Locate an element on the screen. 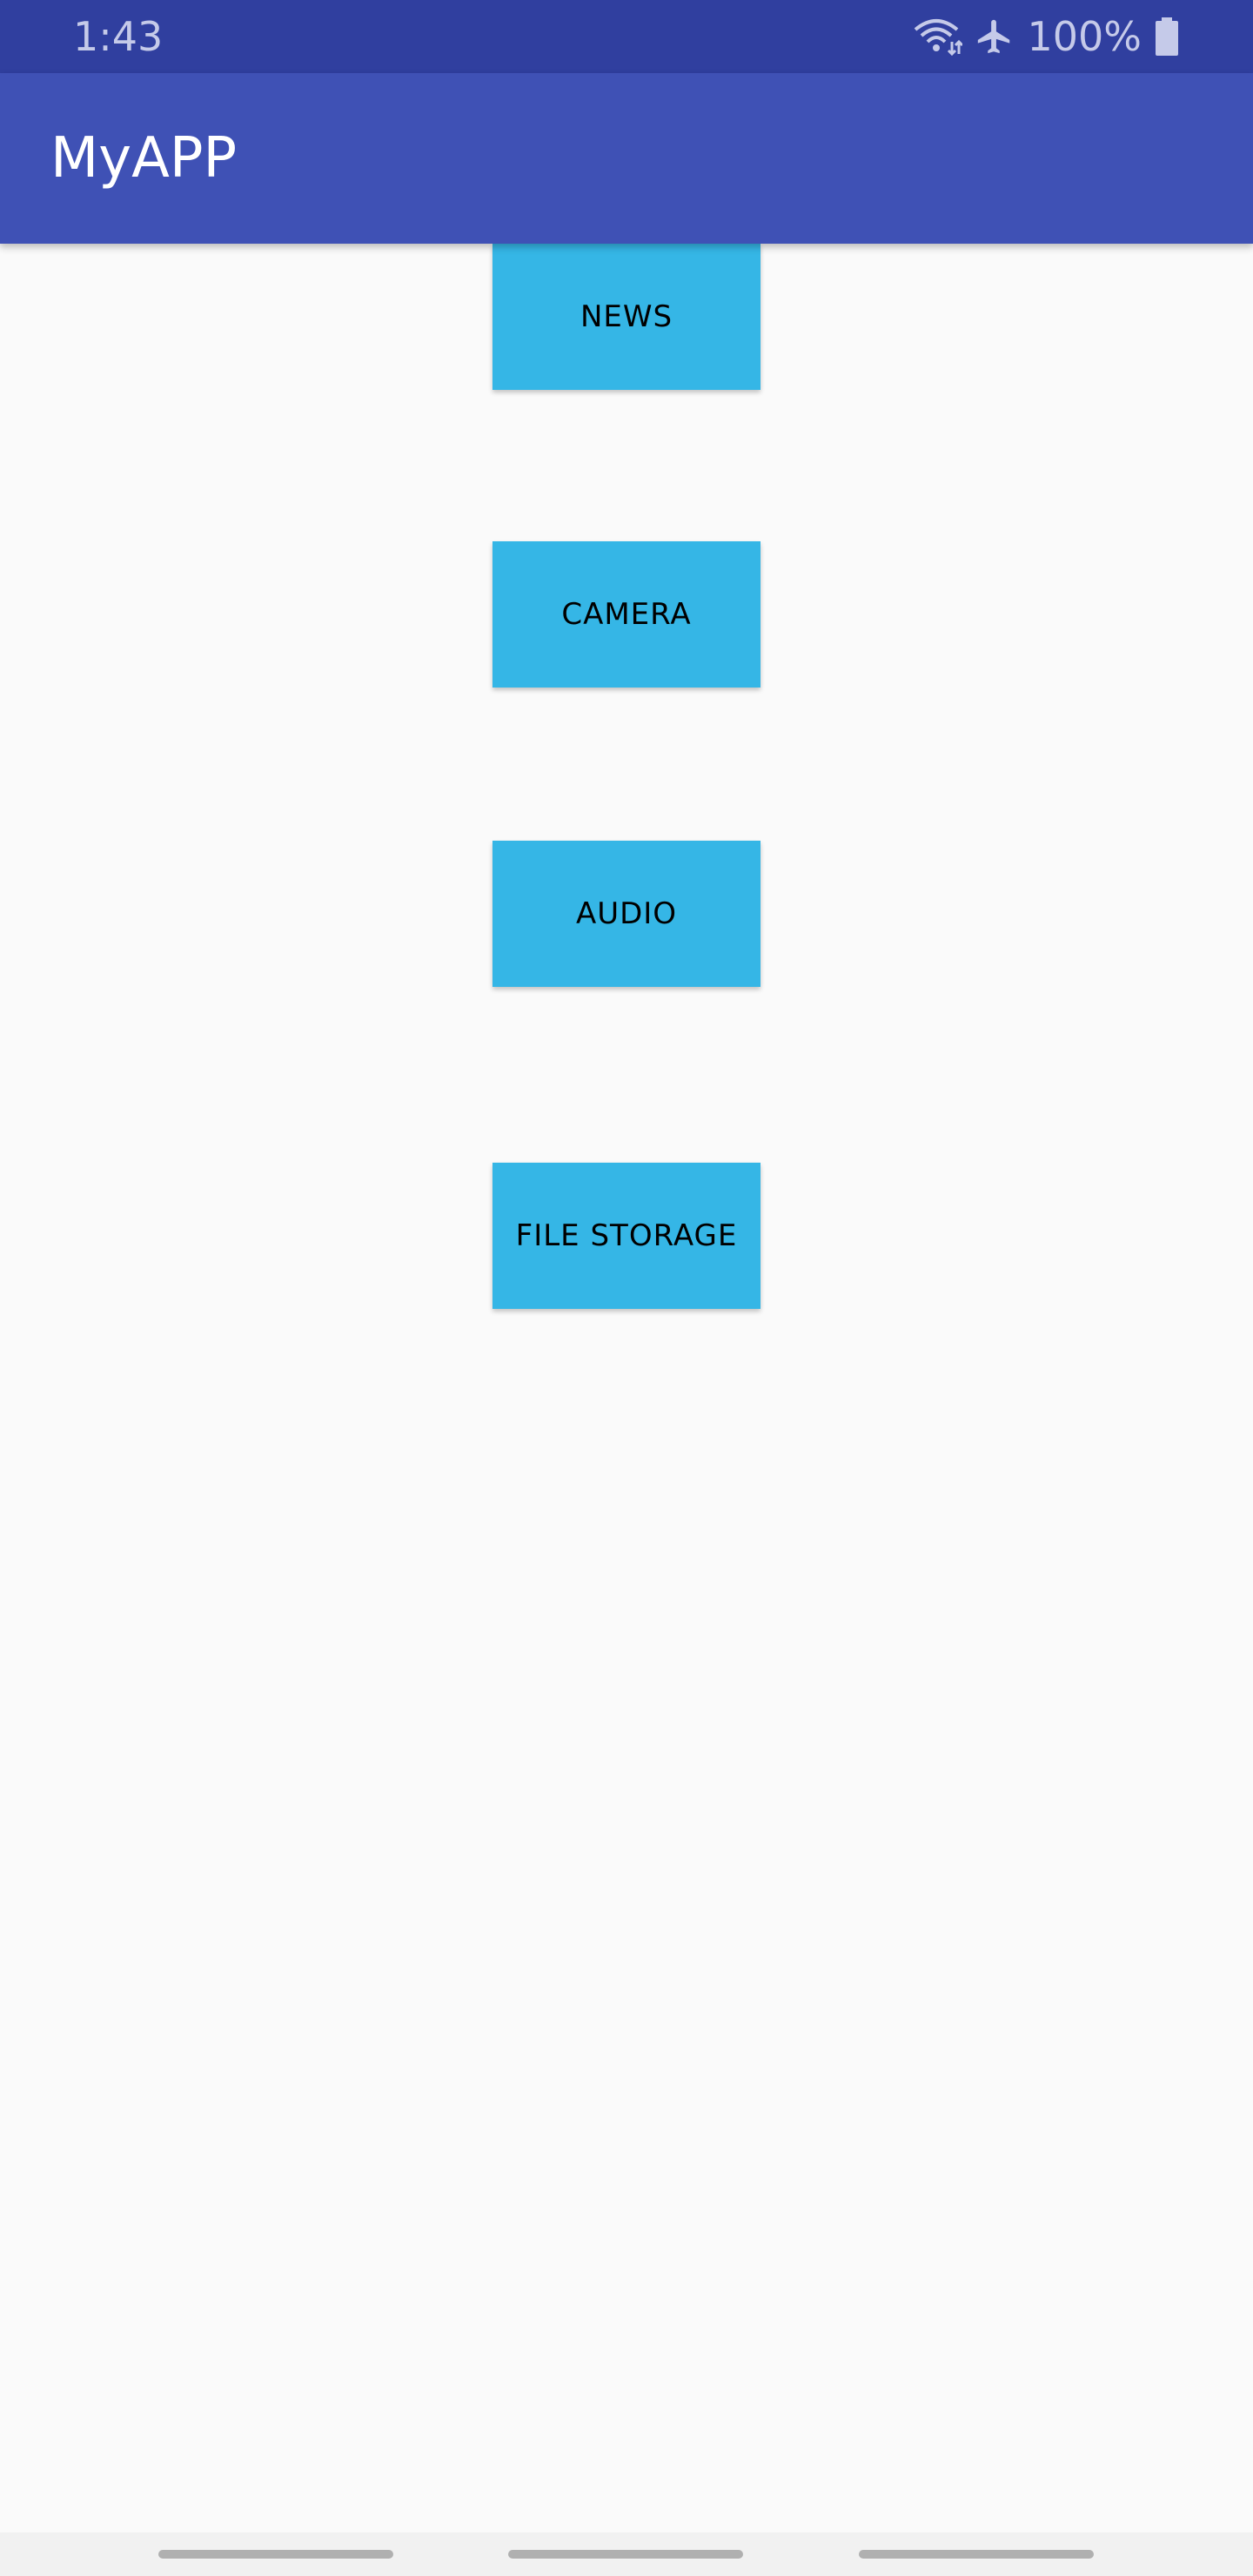  status-bar: 1:43 100% is located at coordinates (626, 37).